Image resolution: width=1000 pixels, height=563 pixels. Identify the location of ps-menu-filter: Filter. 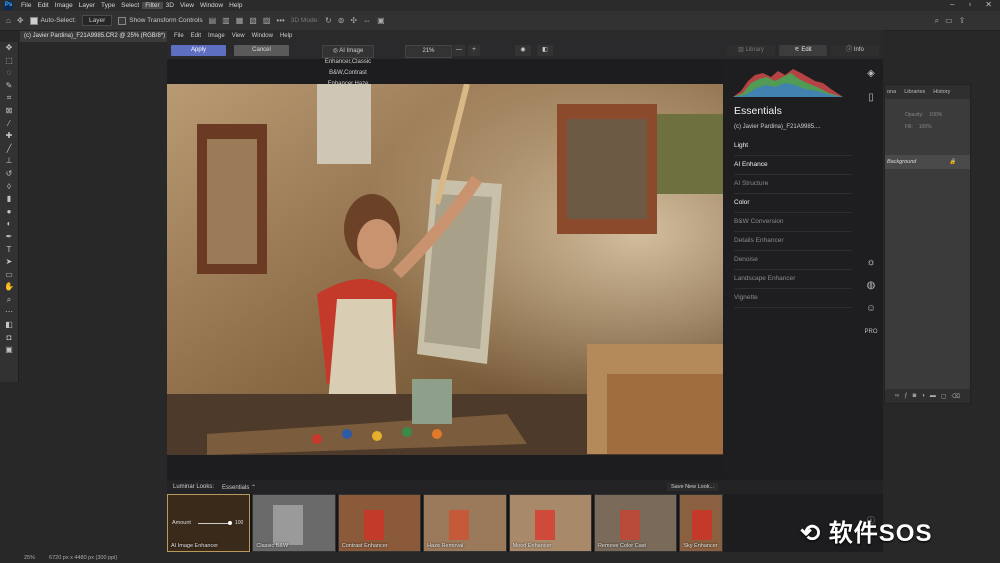
(152, 5).